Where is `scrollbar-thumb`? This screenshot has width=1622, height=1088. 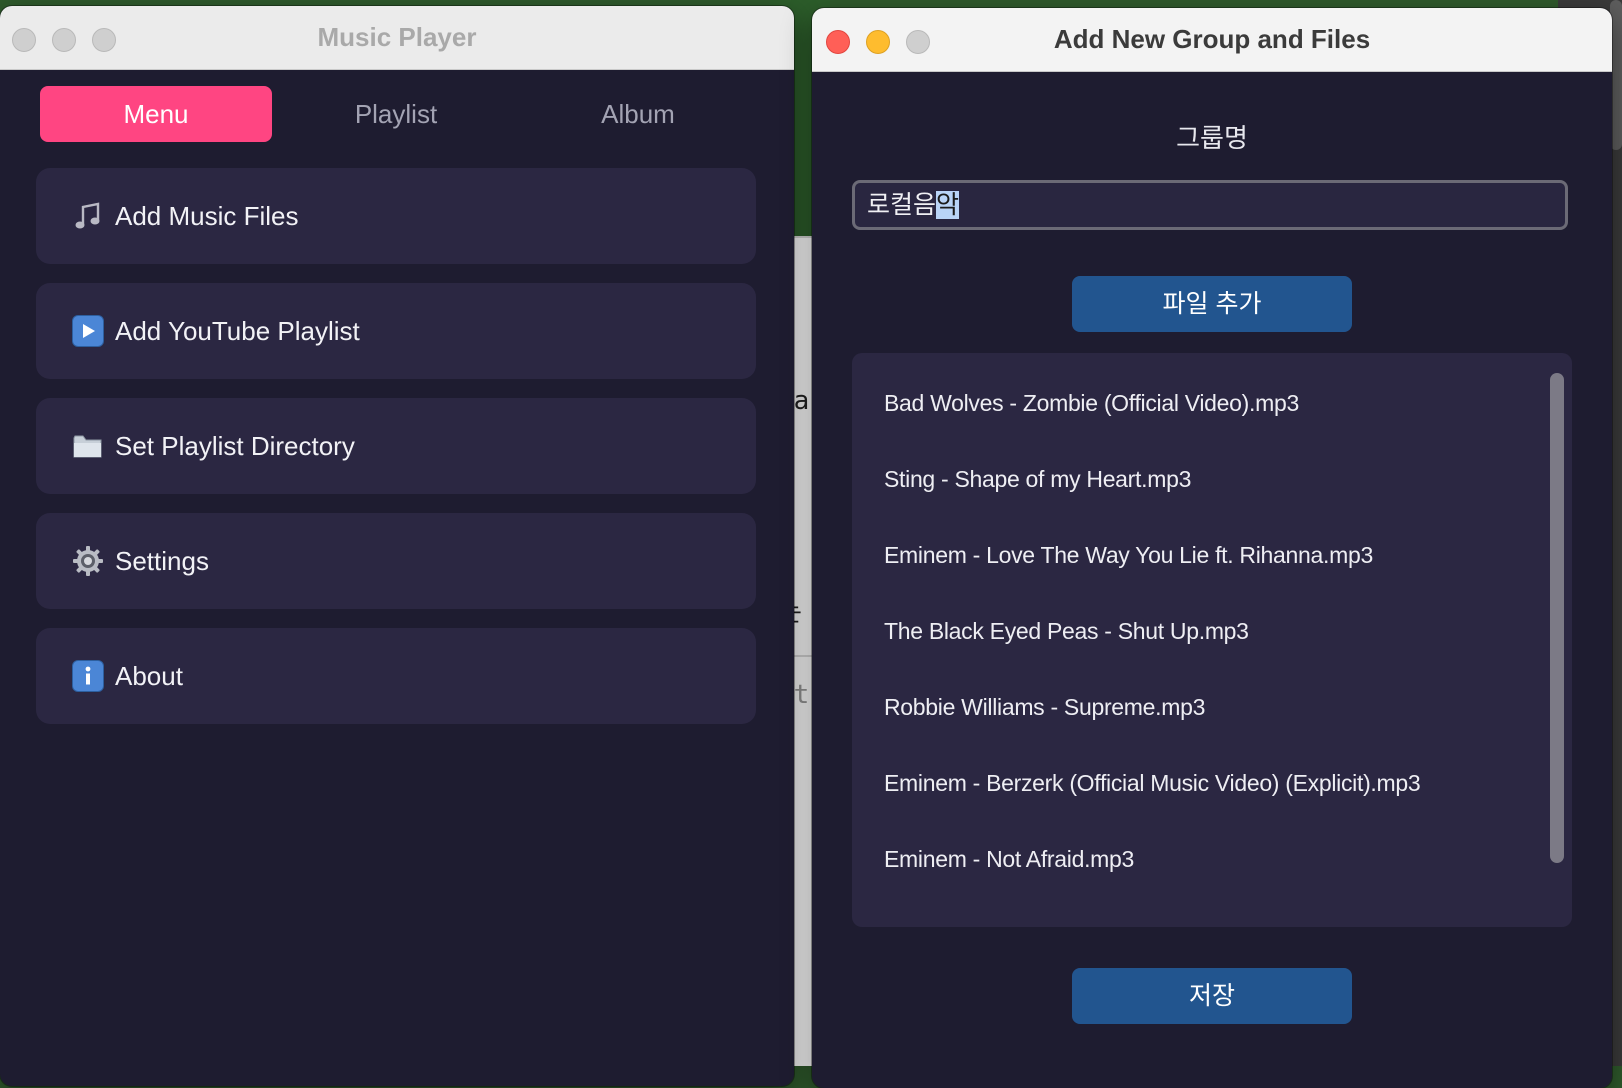 scrollbar-thumb is located at coordinates (1557, 618).